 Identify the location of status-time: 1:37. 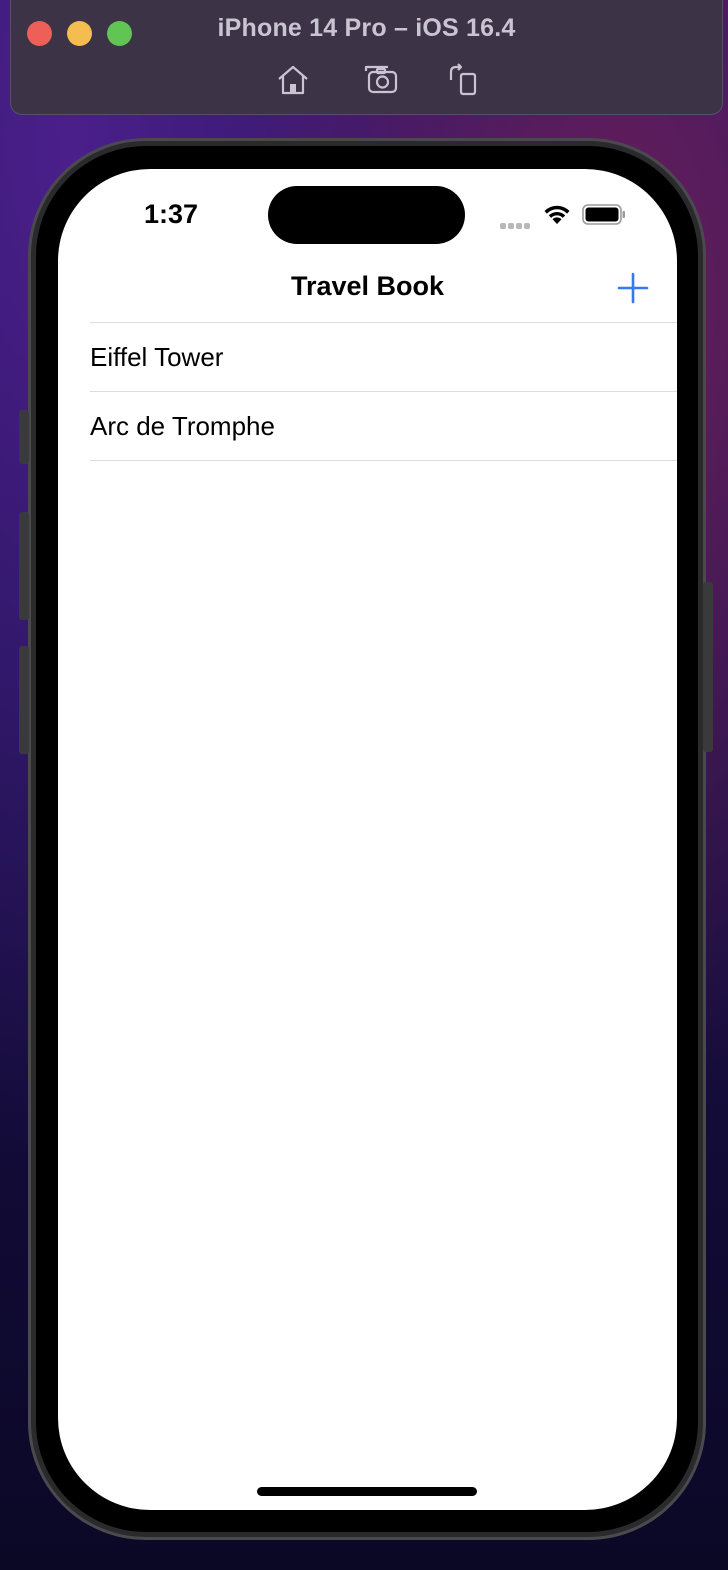
(171, 214).